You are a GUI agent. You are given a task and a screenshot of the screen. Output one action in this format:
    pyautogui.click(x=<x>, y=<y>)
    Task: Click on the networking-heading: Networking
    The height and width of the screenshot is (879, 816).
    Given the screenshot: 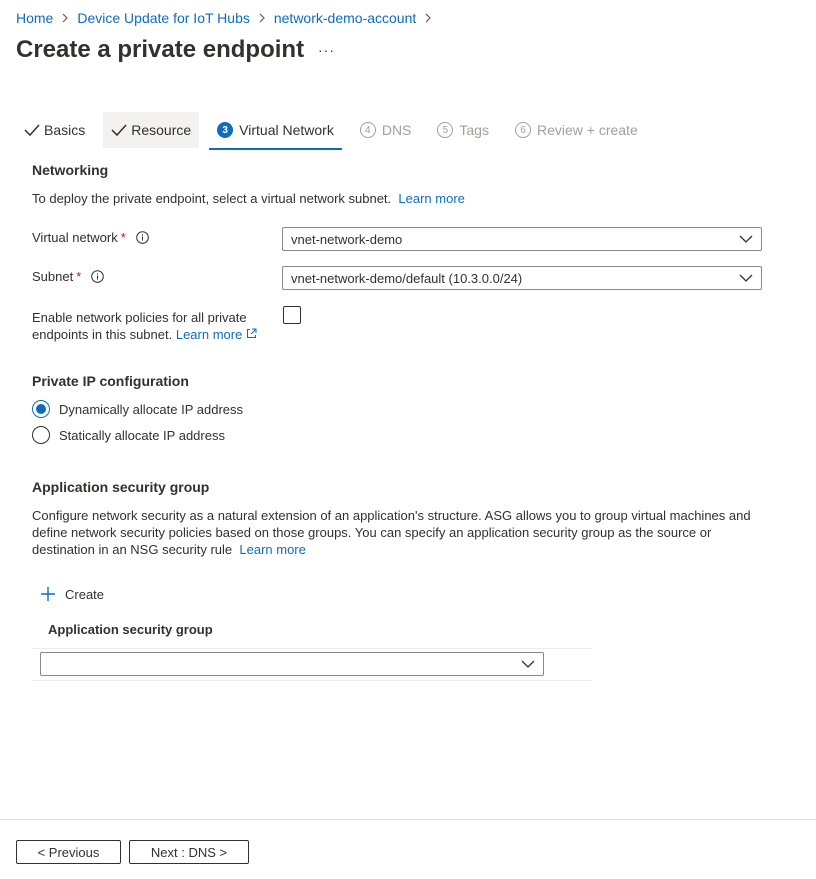 What is the action you would take?
    pyautogui.click(x=70, y=170)
    